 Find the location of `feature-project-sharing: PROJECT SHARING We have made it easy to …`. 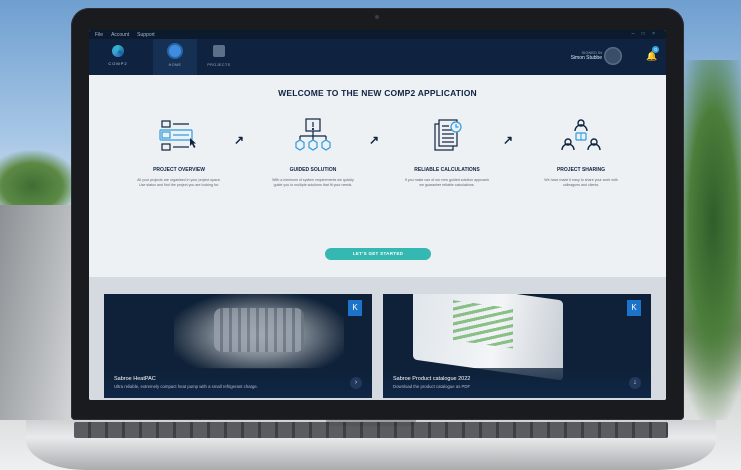

feature-project-sharing: PROJECT SHARING We have made it easy to … is located at coordinates (581, 153).